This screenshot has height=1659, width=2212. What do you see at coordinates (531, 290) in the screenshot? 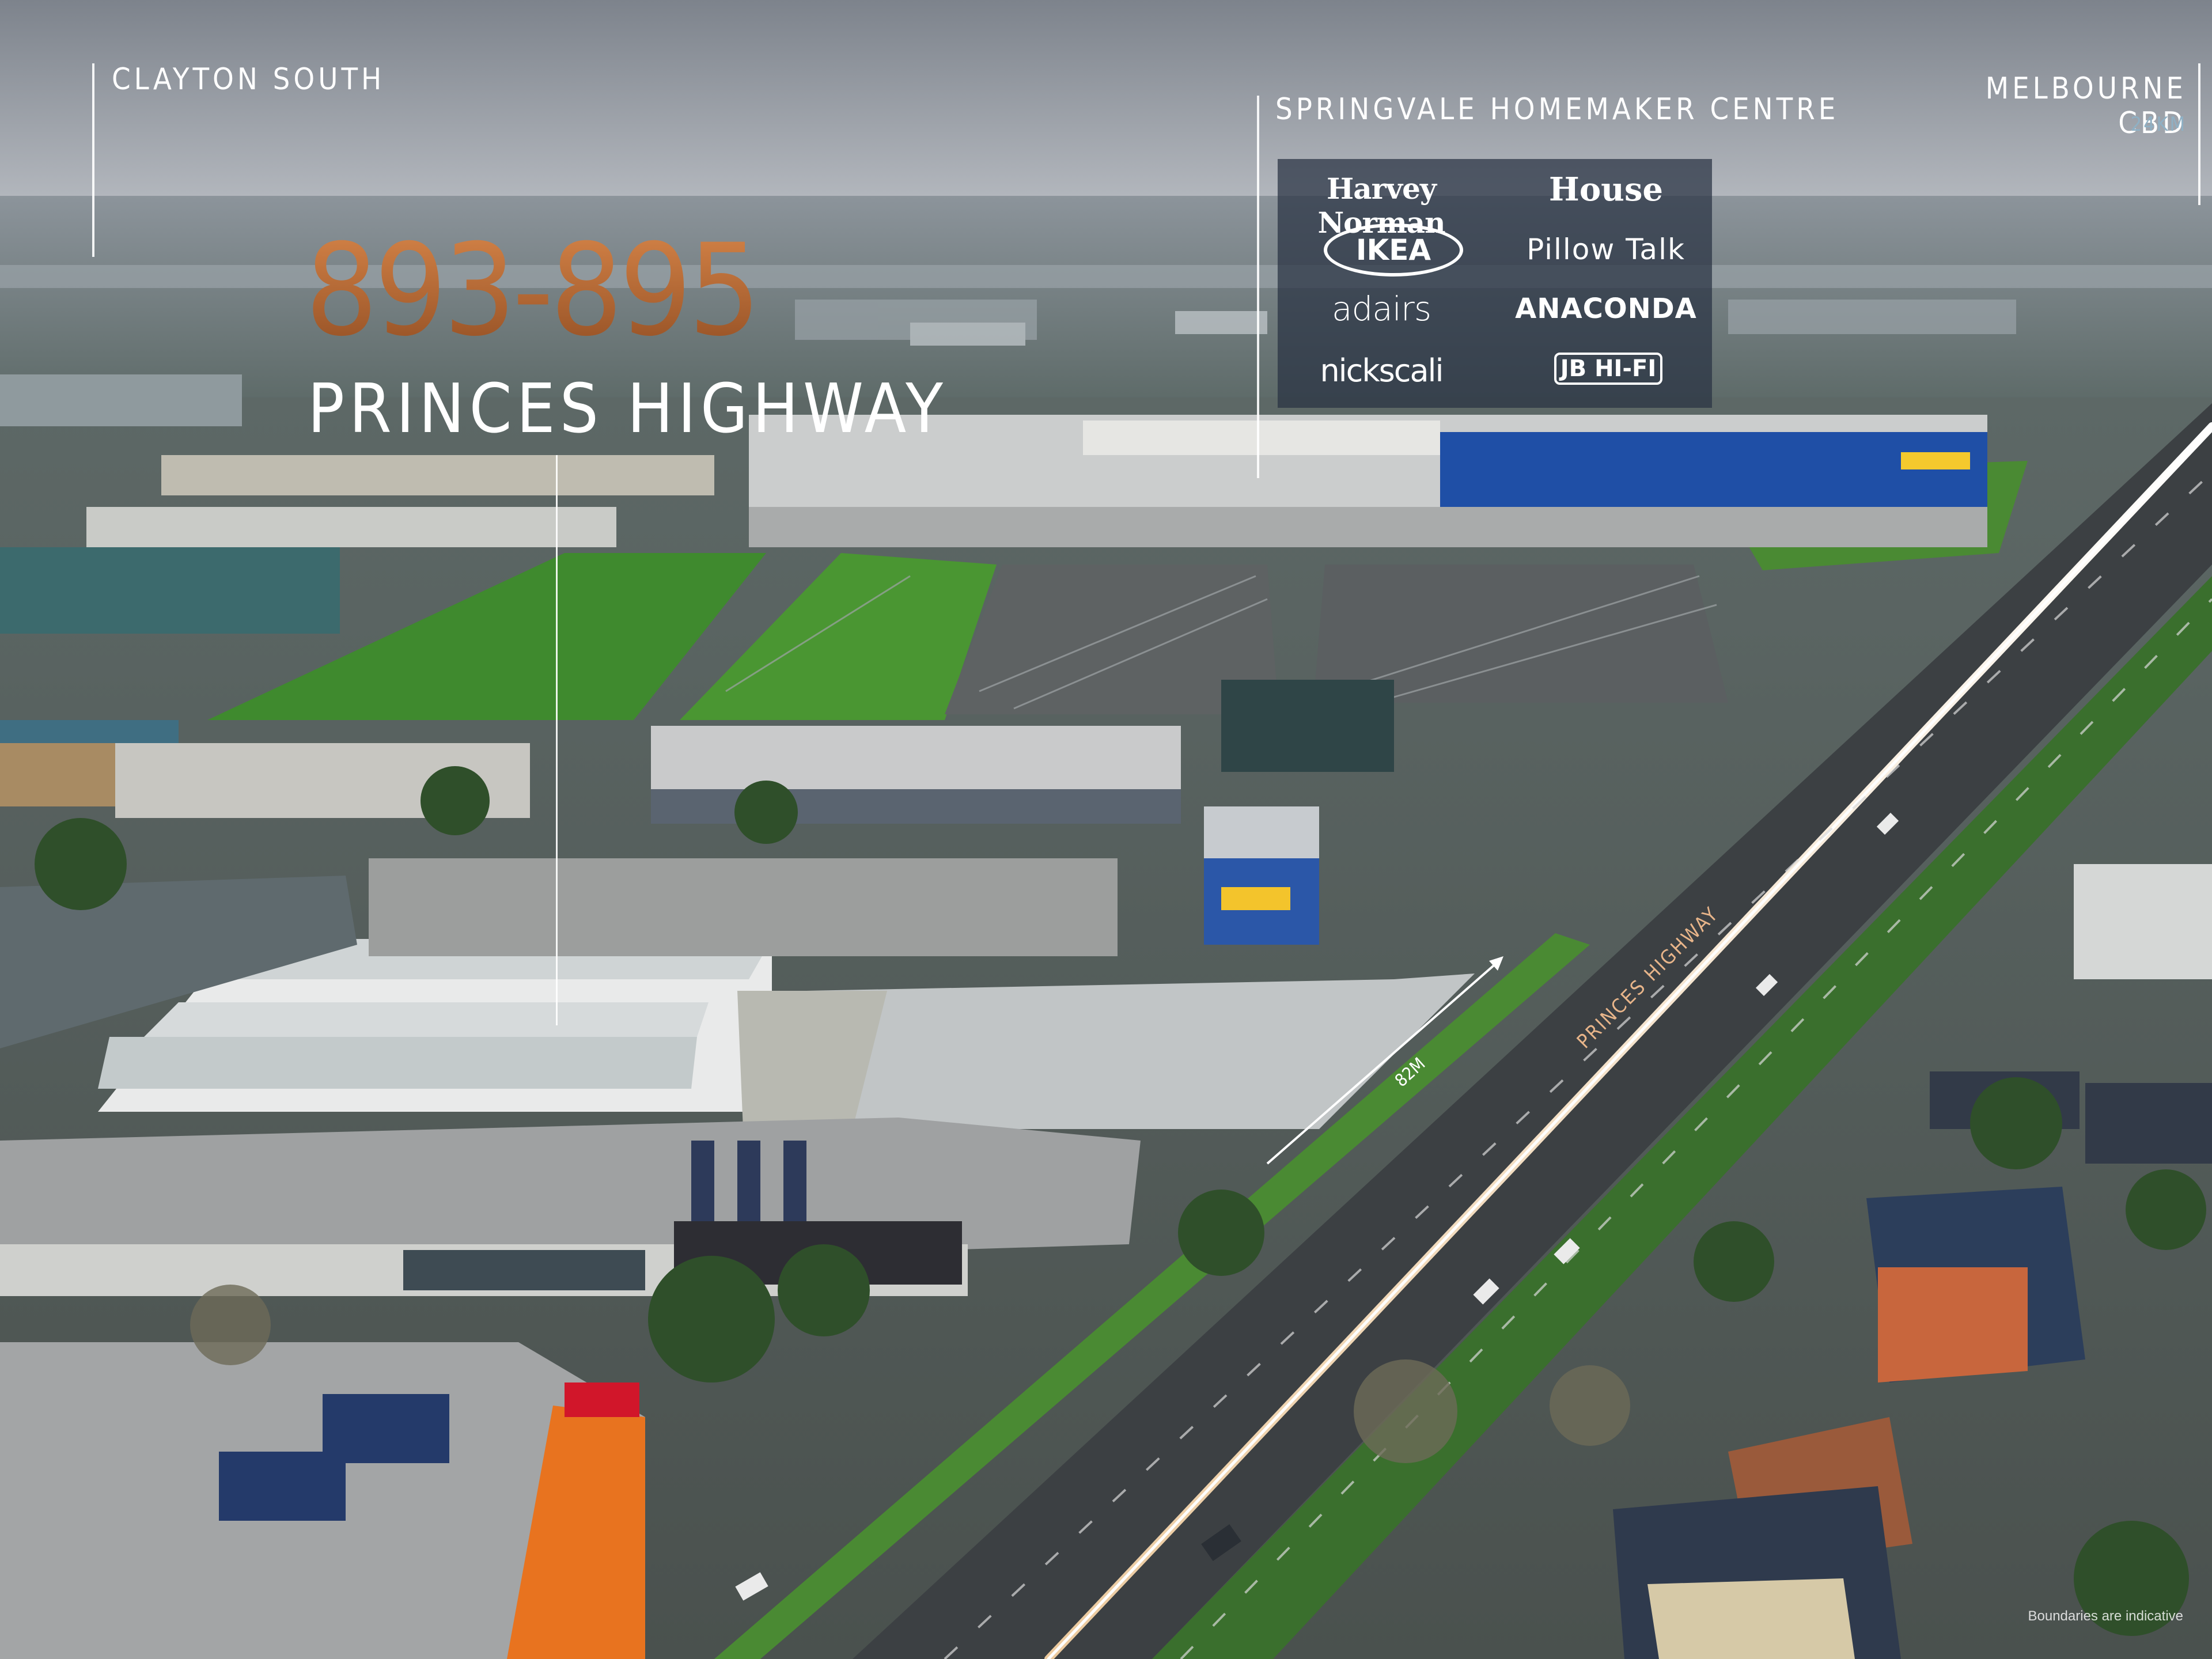
I see `address-number-text: 893-895` at bounding box center [531, 290].